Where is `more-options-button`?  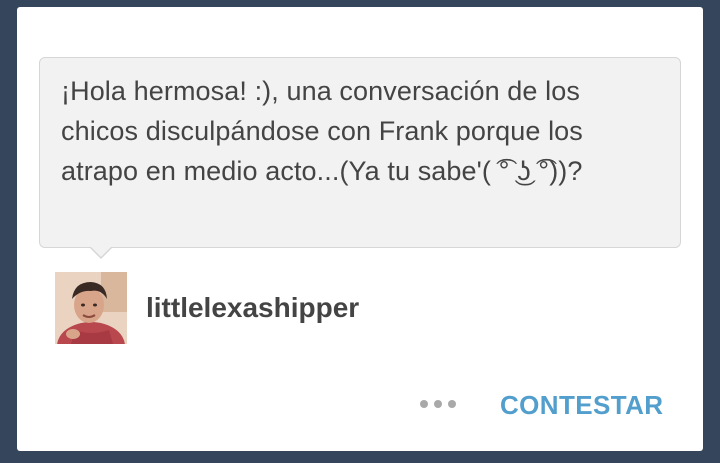 more-options-button is located at coordinates (438, 404).